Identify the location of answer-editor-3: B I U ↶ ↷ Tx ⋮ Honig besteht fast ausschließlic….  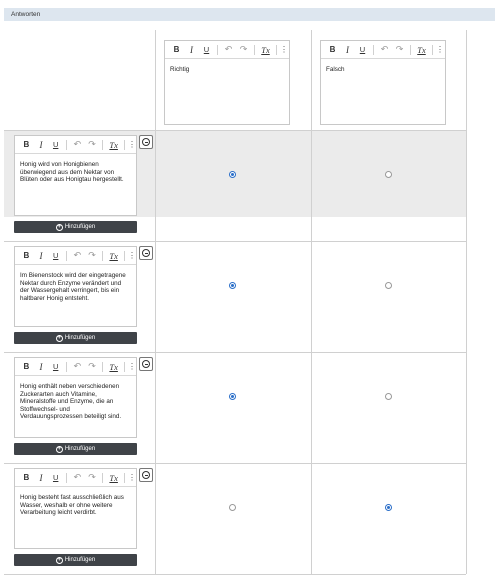
(75, 508).